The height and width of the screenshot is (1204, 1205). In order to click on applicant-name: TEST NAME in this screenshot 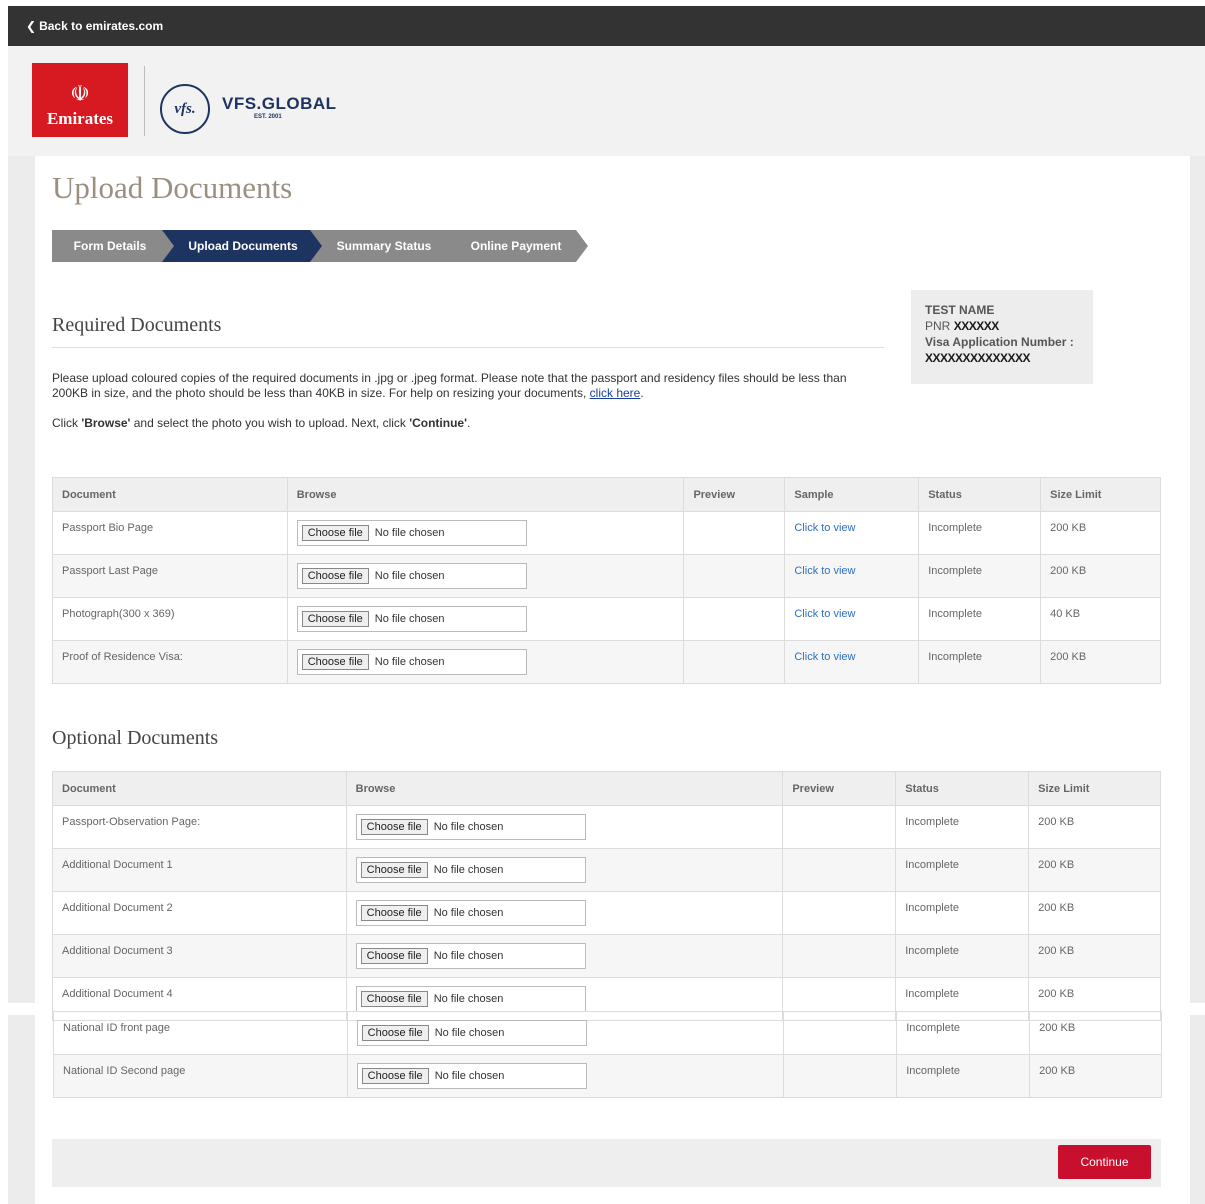, I will do `click(960, 310)`.